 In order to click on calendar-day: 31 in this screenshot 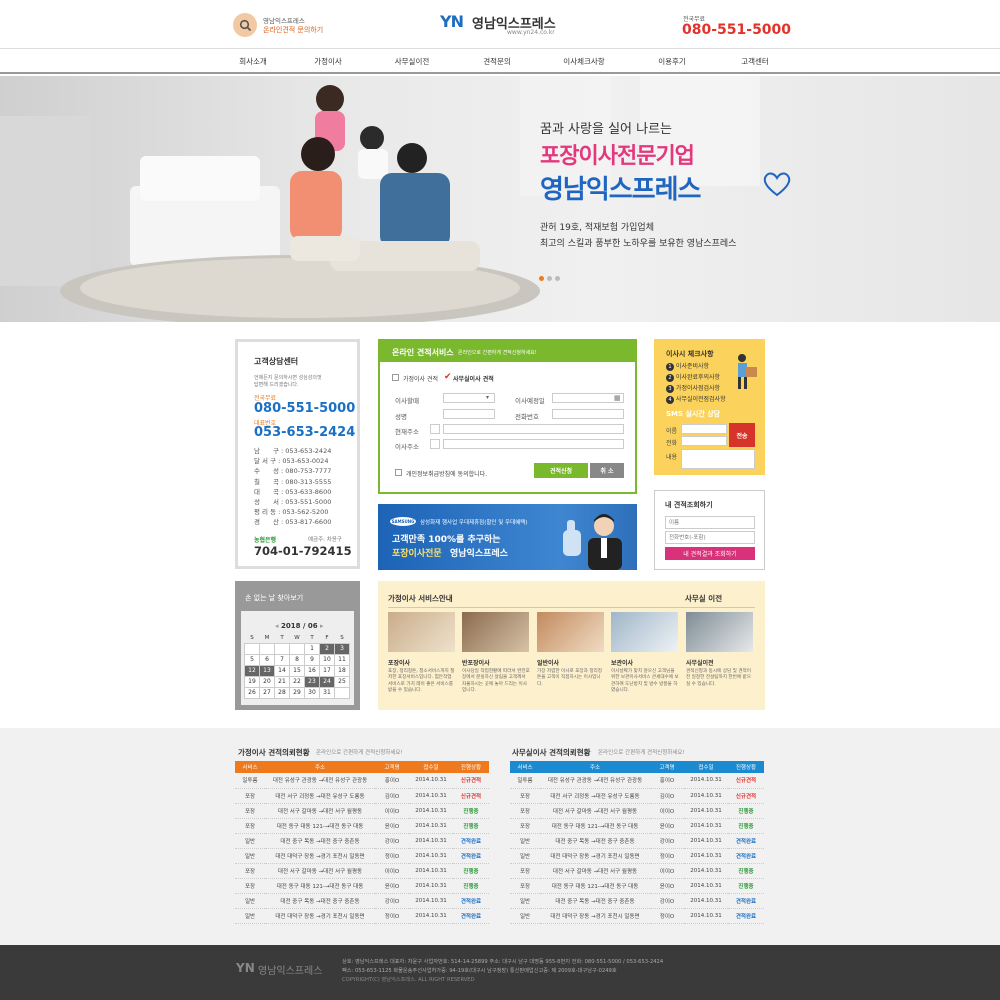, I will do `click(327, 692)`.